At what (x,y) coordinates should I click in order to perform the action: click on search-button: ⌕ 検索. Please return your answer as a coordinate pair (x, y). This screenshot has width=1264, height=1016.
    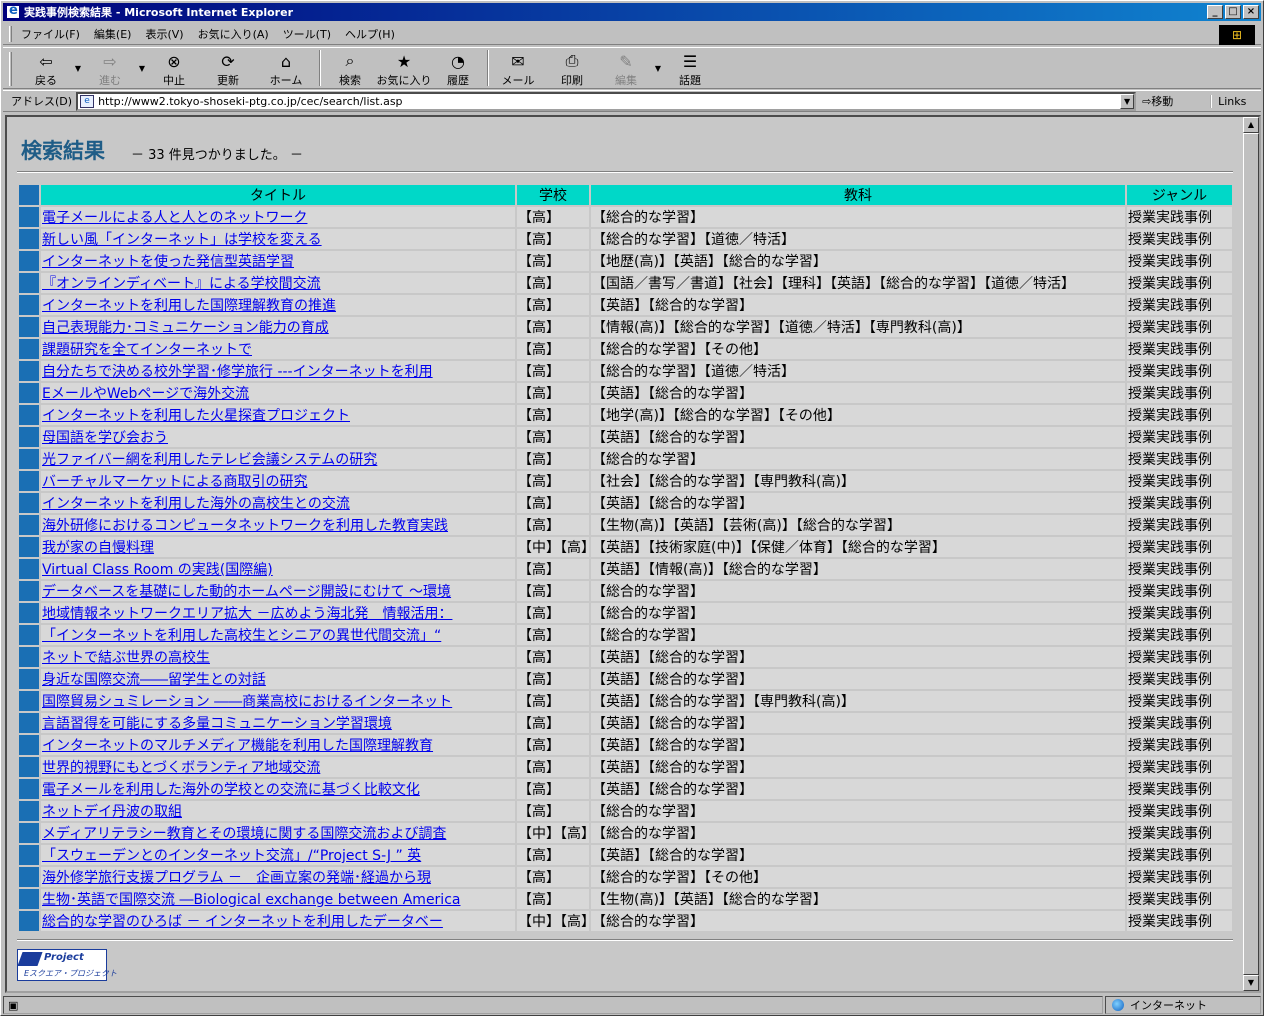
    Looking at the image, I should click on (350, 68).